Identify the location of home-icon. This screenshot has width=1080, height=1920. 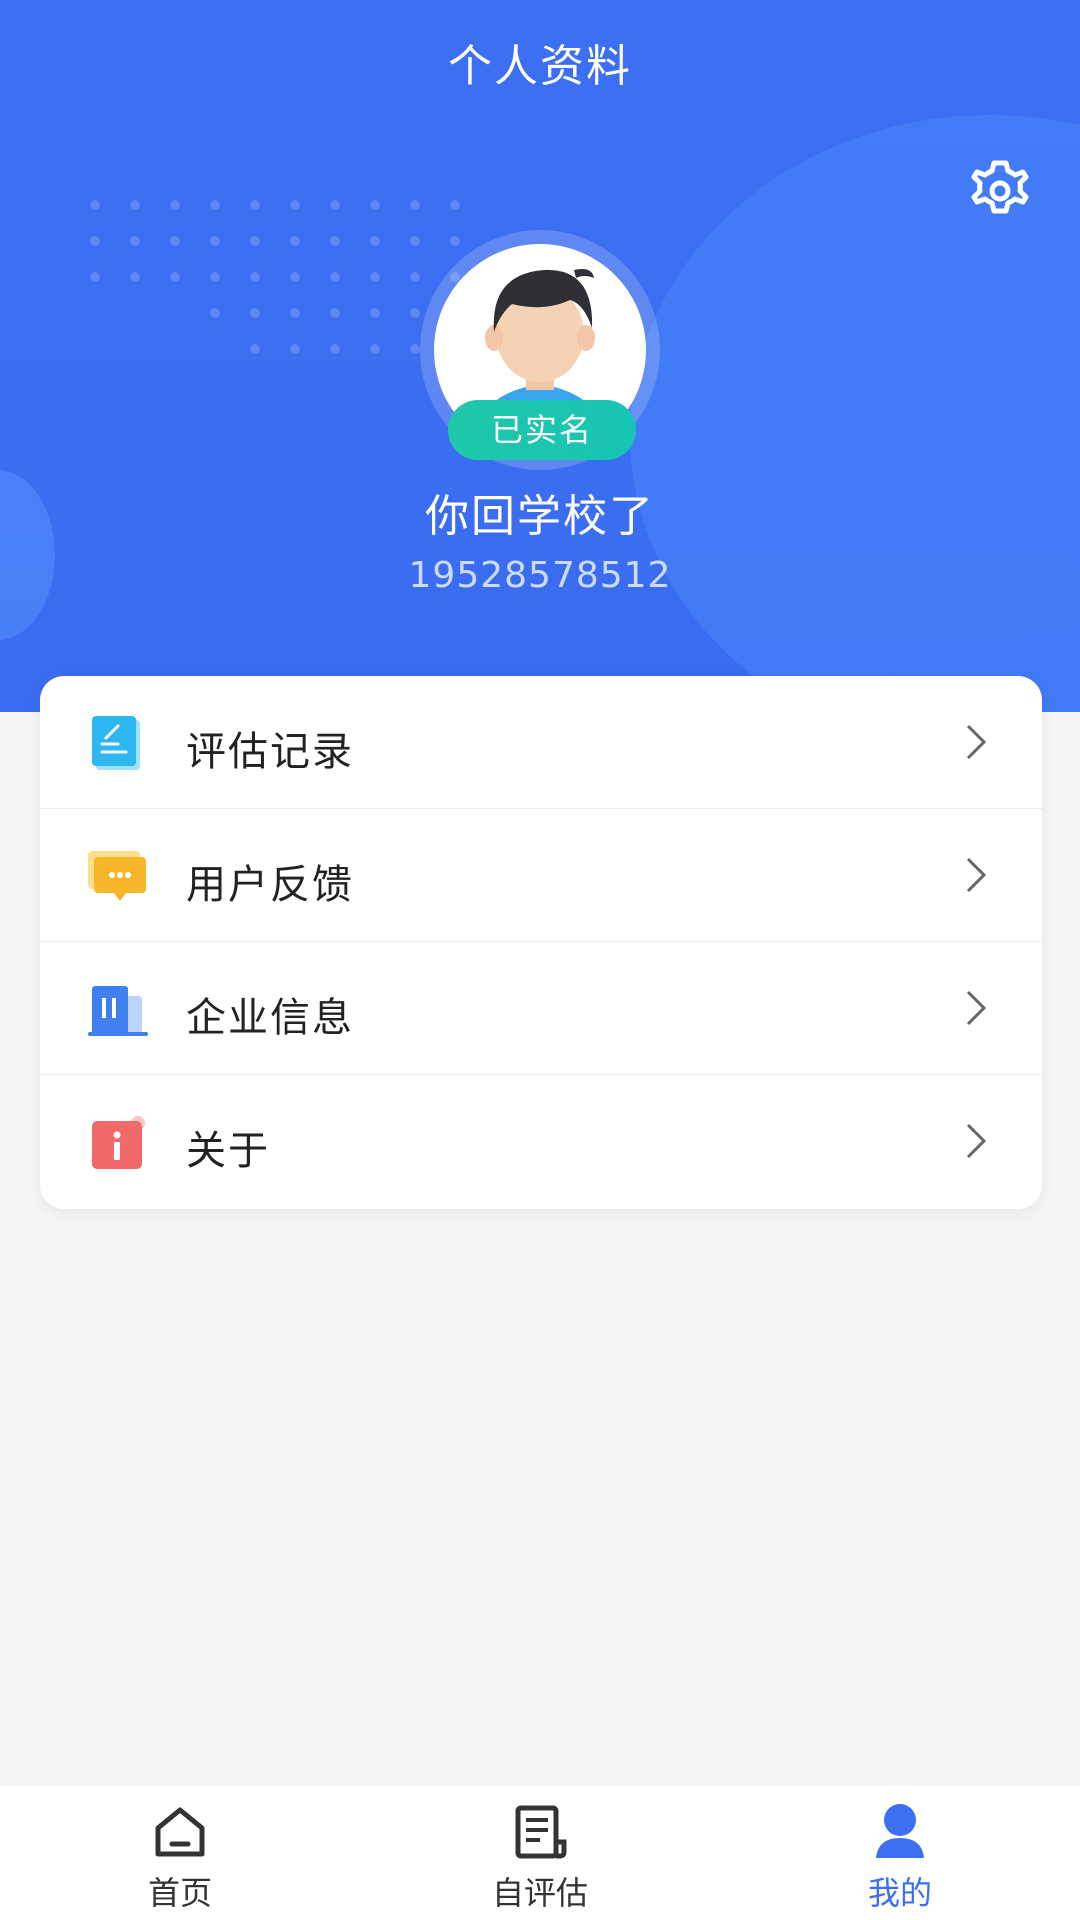
(180, 1832).